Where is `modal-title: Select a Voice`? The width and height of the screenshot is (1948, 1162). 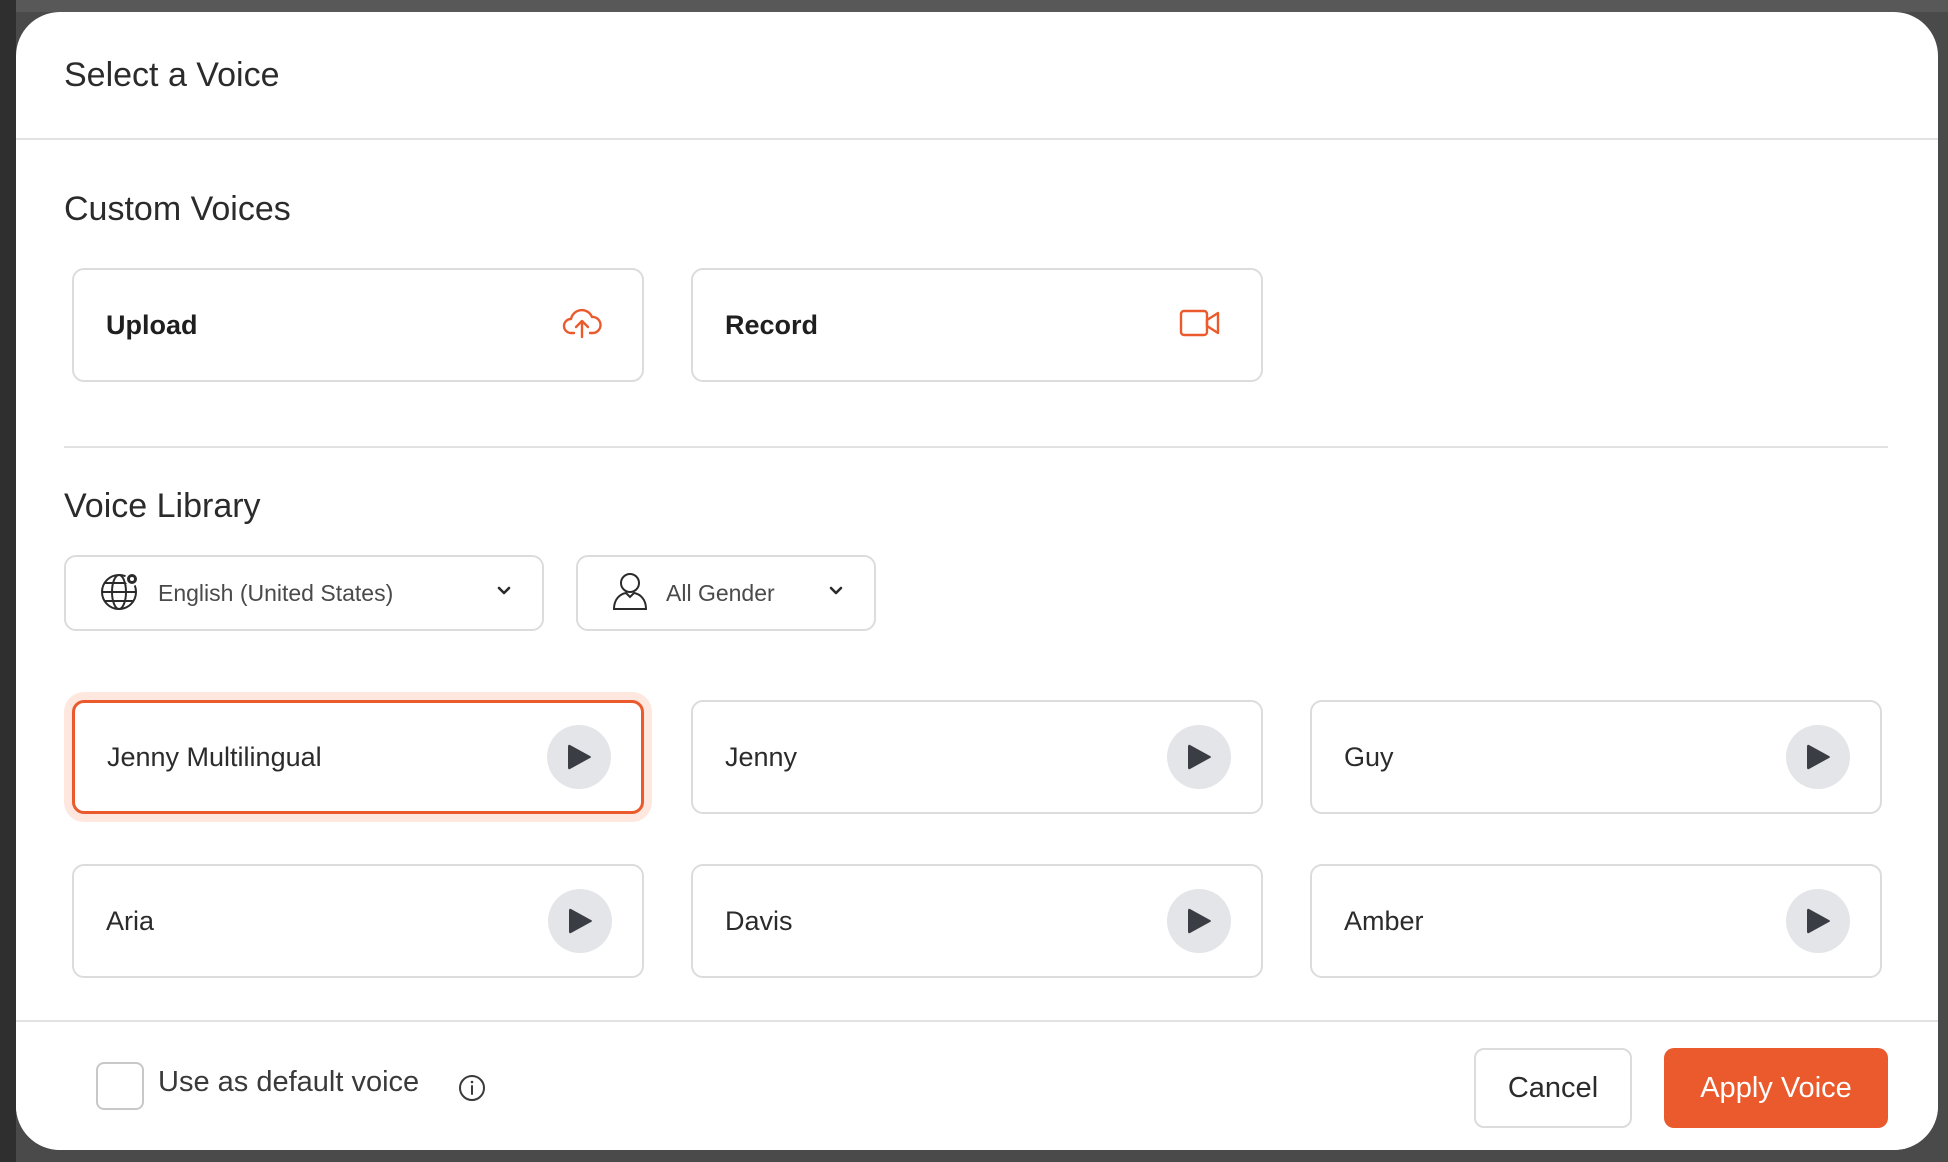
modal-title: Select a Voice is located at coordinates (172, 74).